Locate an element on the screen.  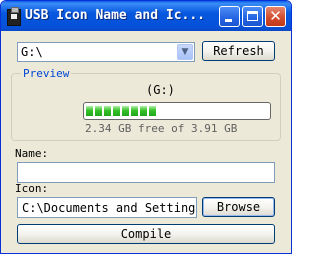
disk-usage-bar is located at coordinates (177, 111).